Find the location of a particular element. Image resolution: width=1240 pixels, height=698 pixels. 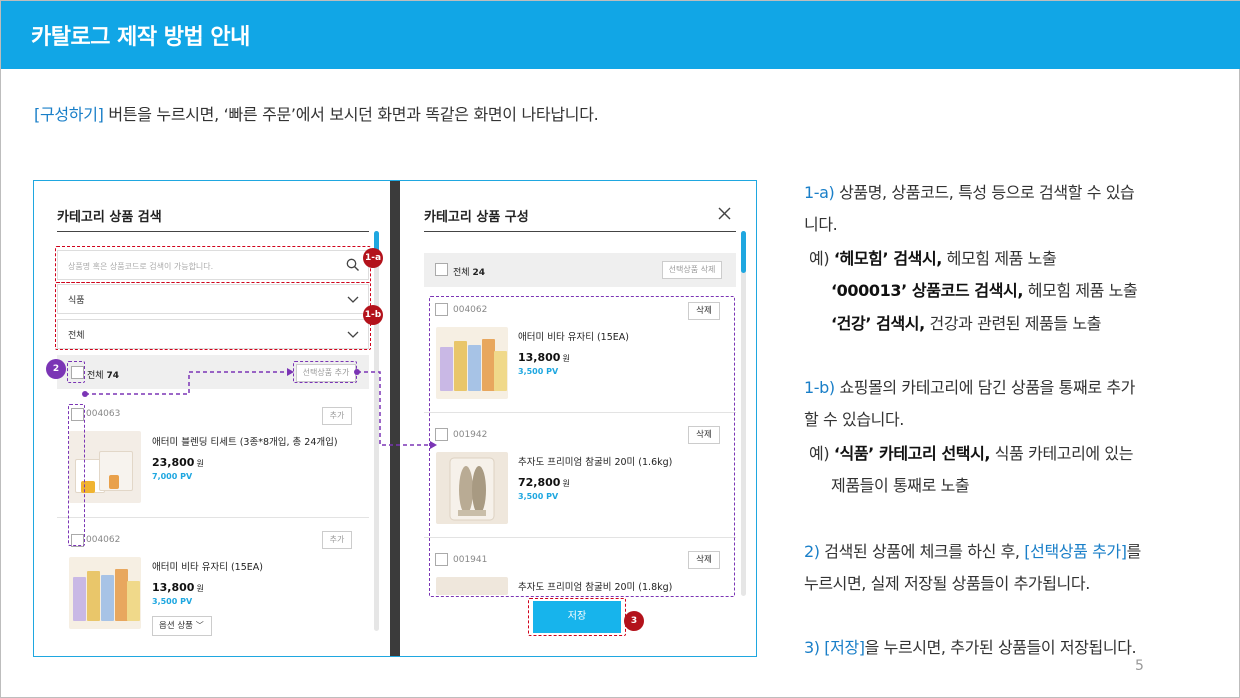

result-count: 74 is located at coordinates (112, 376).